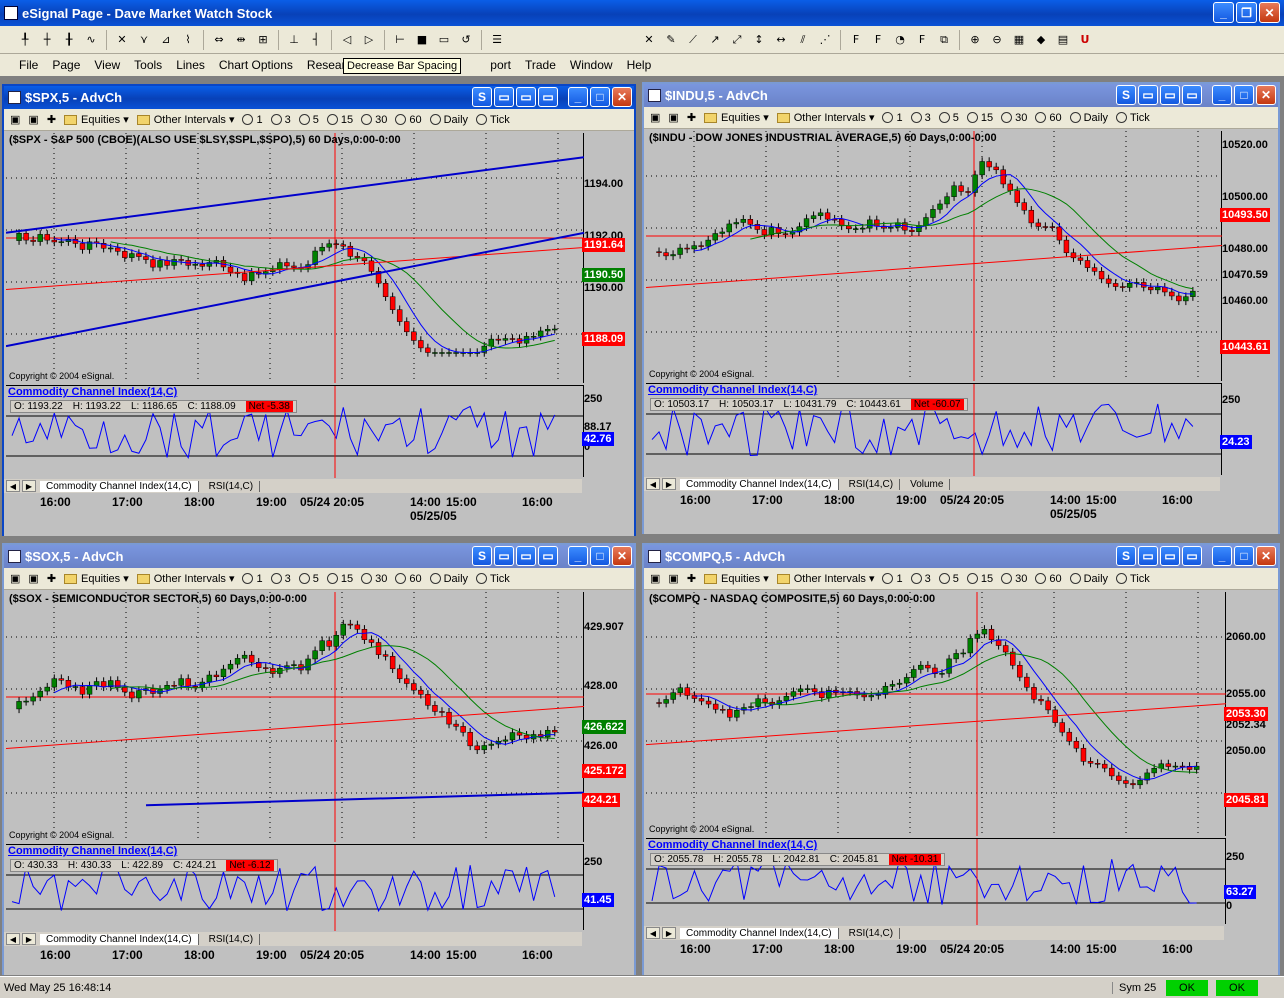 The image size is (1284, 998). I want to click on break-icon: ⌇, so click(188, 40).